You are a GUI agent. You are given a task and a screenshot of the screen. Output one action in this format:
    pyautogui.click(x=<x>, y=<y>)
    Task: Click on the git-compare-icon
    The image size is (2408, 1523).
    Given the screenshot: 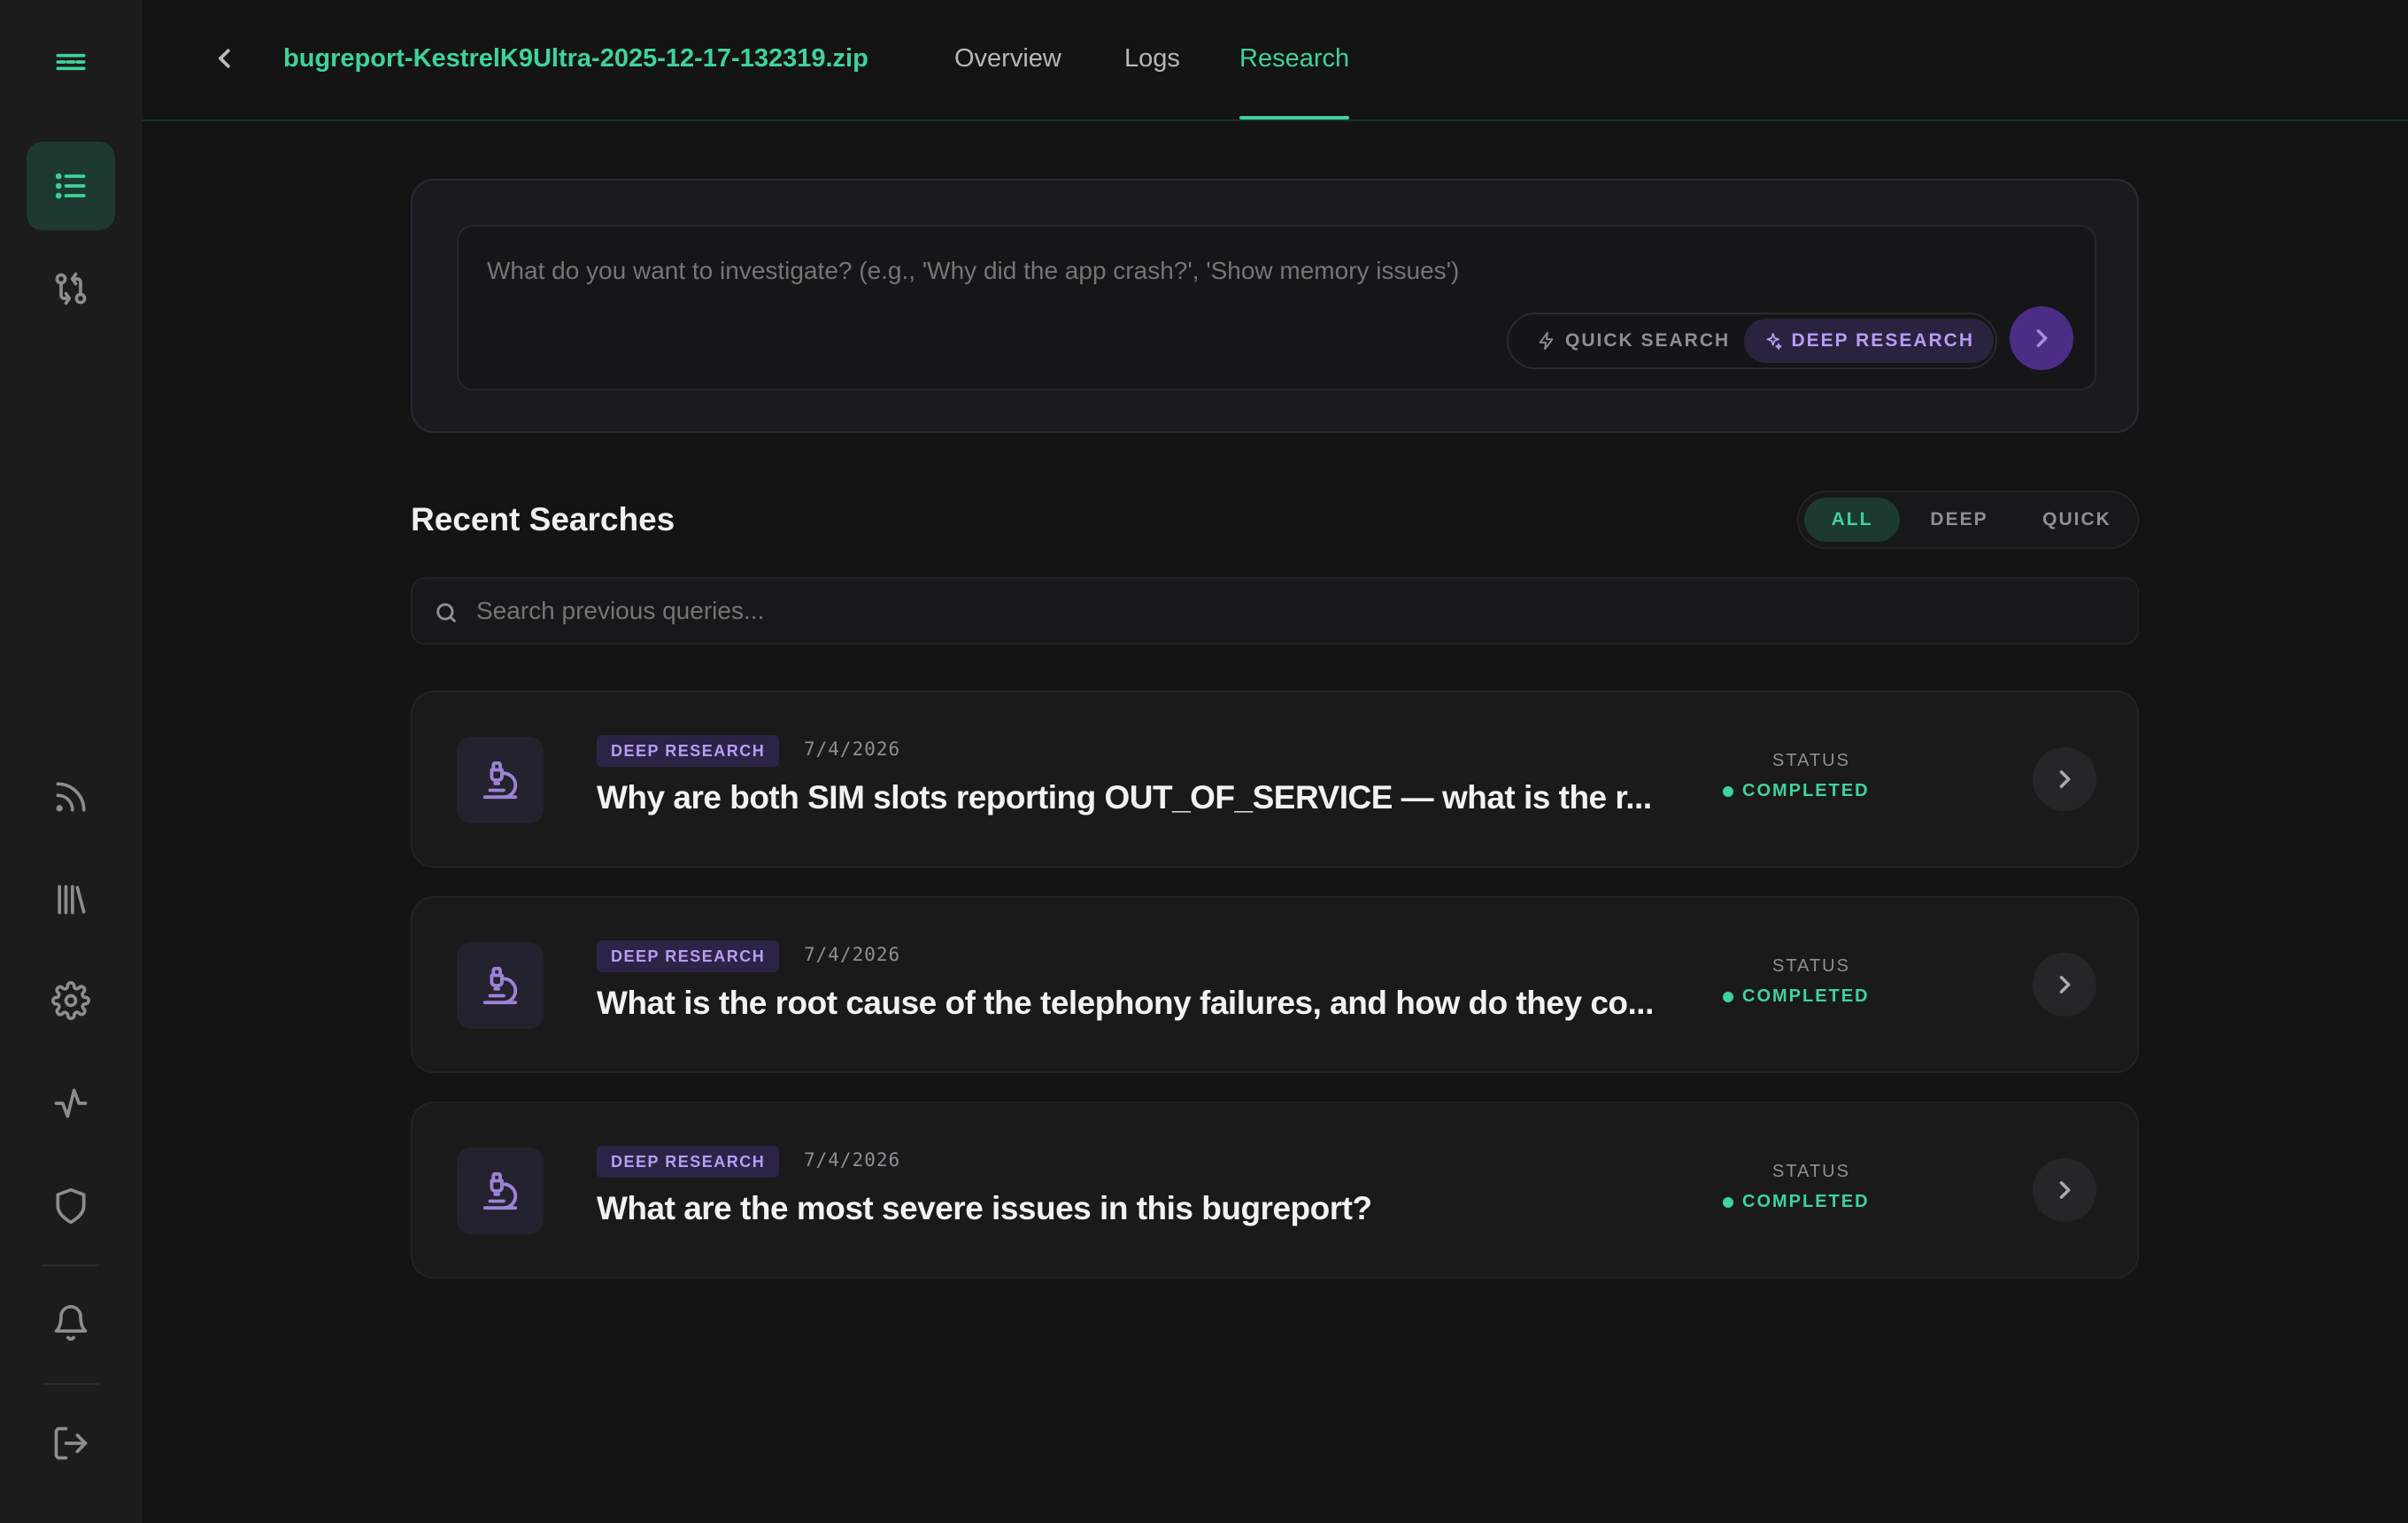 What is the action you would take?
    pyautogui.click(x=71, y=288)
    